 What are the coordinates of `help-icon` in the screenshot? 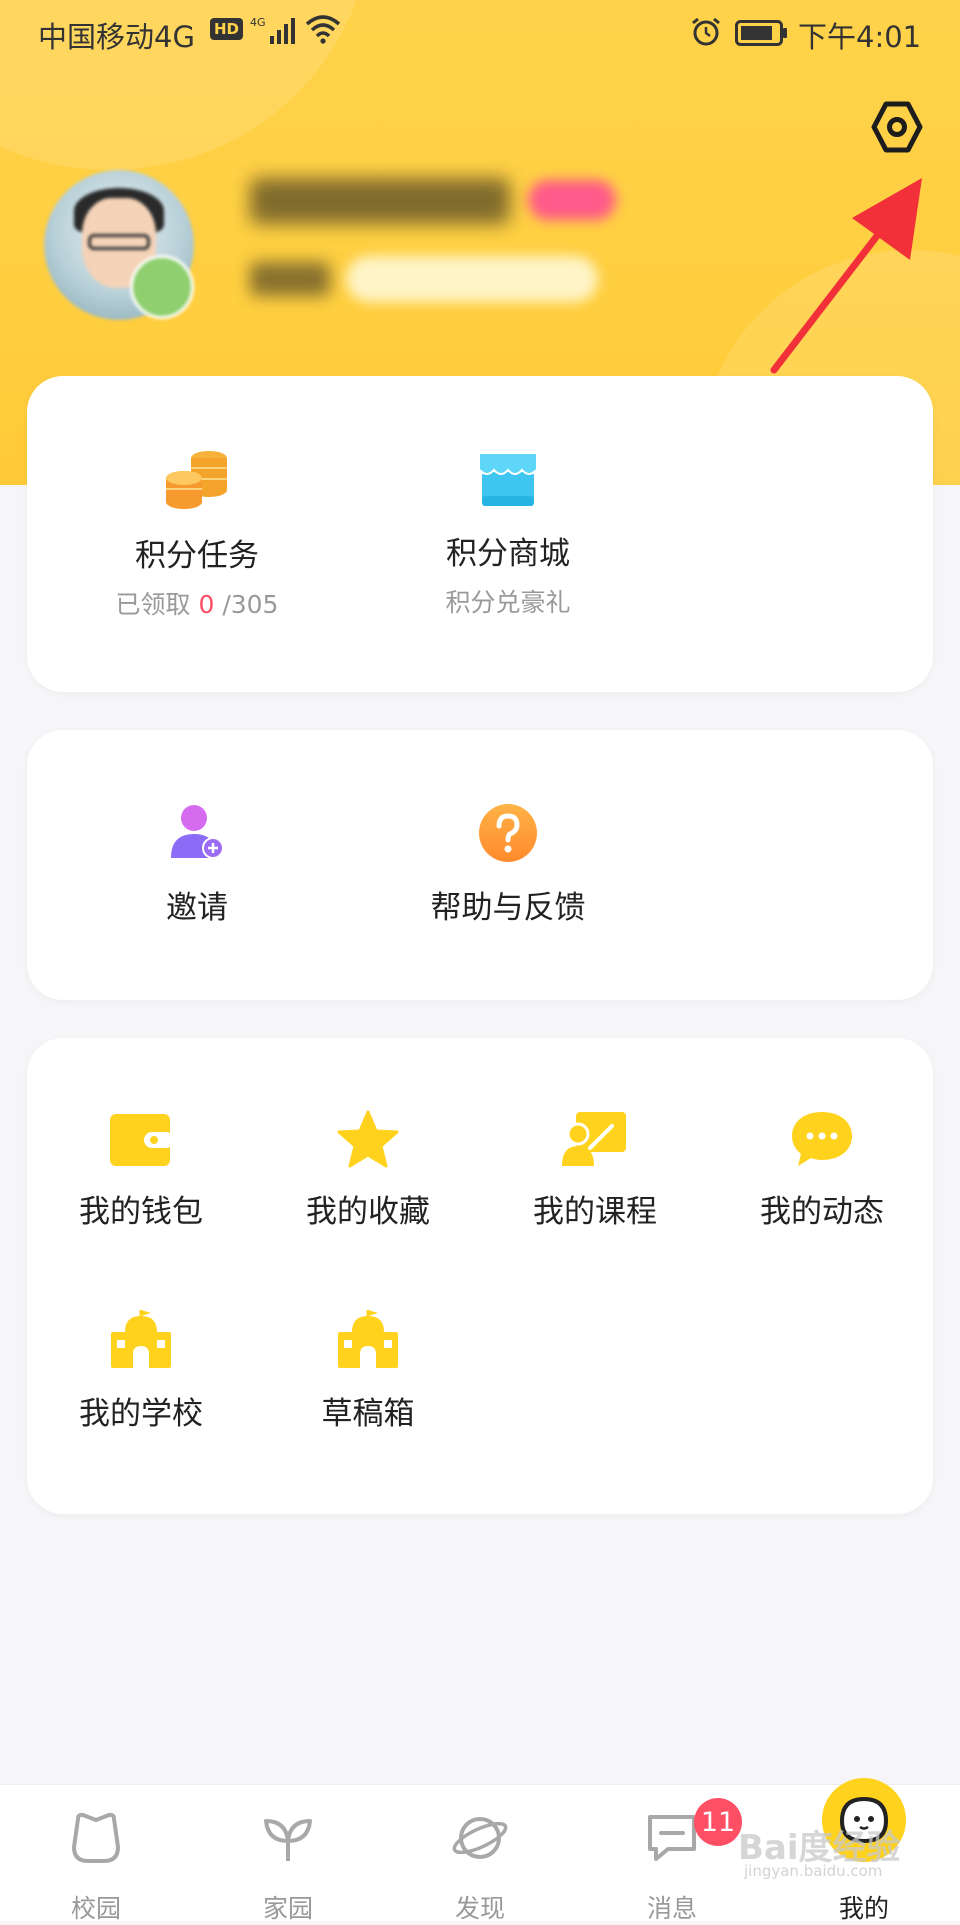 It's located at (508, 833).